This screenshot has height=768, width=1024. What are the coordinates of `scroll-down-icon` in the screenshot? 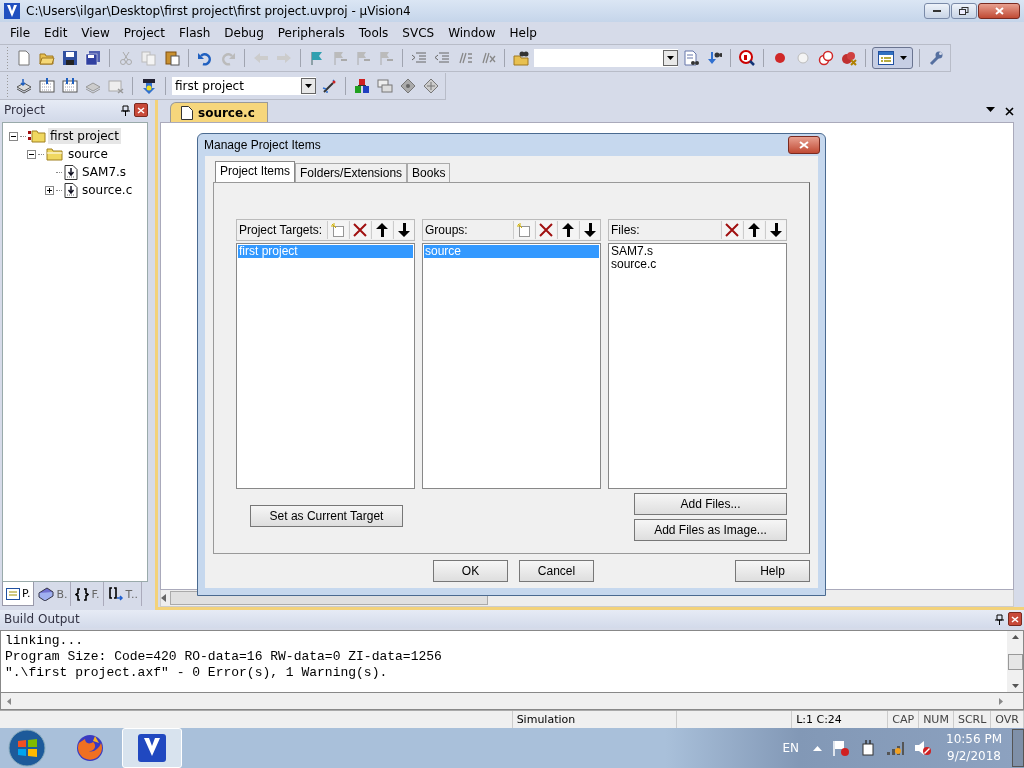 It's located at (1015, 686).